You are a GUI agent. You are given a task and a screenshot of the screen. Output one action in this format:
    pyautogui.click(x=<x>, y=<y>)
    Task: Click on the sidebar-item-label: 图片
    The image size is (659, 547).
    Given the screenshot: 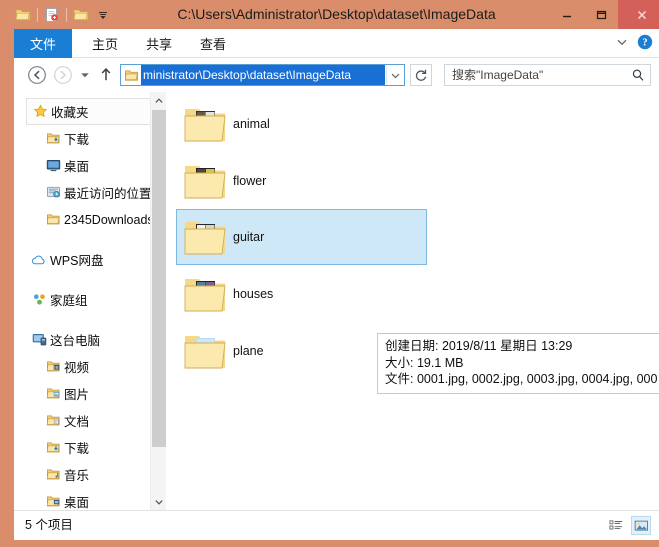 What is the action you would take?
    pyautogui.click(x=77, y=395)
    